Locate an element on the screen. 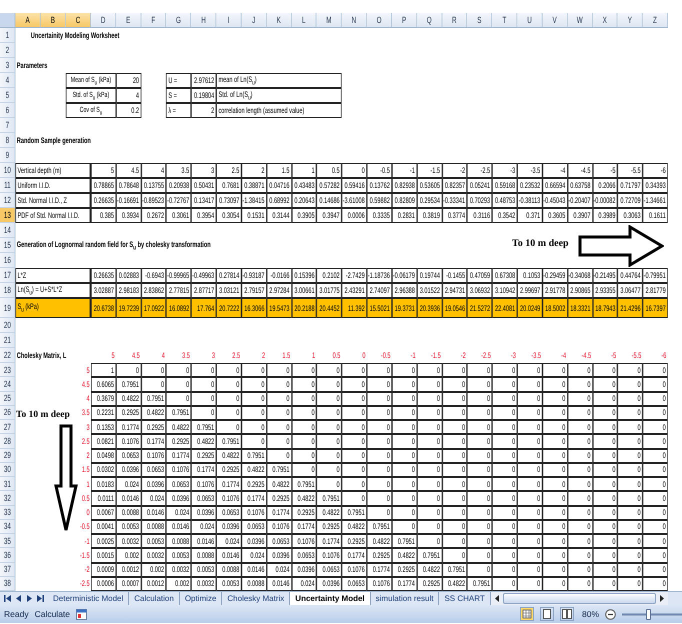  column-header: W is located at coordinates (580, 20).